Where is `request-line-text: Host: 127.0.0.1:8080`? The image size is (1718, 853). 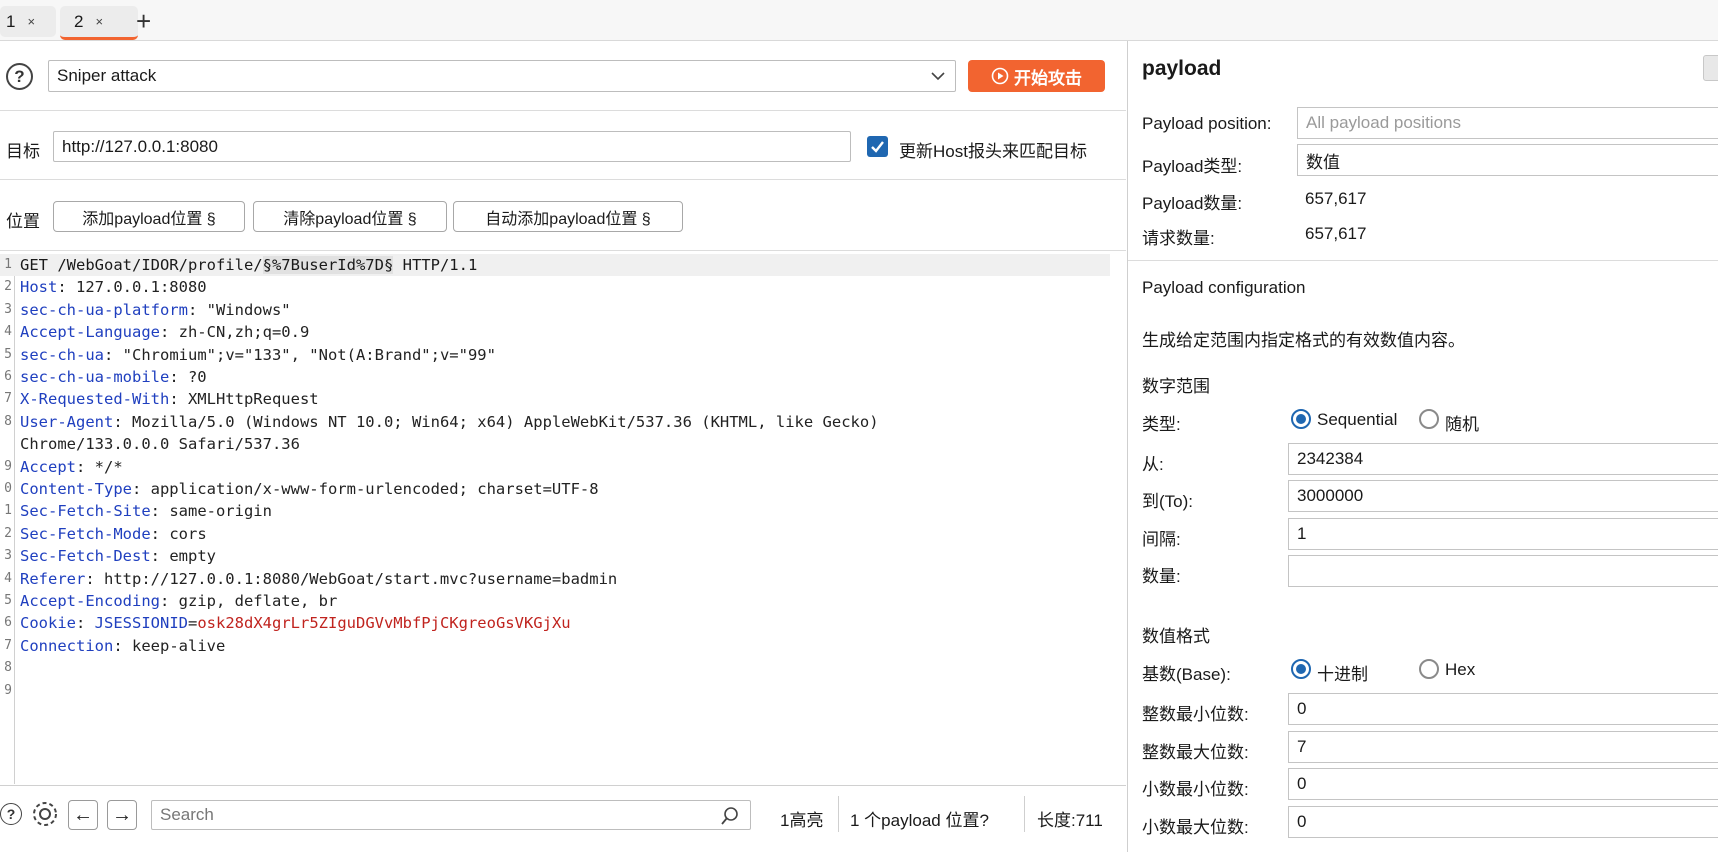
request-line-text: Host: 127.0.0.1:8080 is located at coordinates (113, 287).